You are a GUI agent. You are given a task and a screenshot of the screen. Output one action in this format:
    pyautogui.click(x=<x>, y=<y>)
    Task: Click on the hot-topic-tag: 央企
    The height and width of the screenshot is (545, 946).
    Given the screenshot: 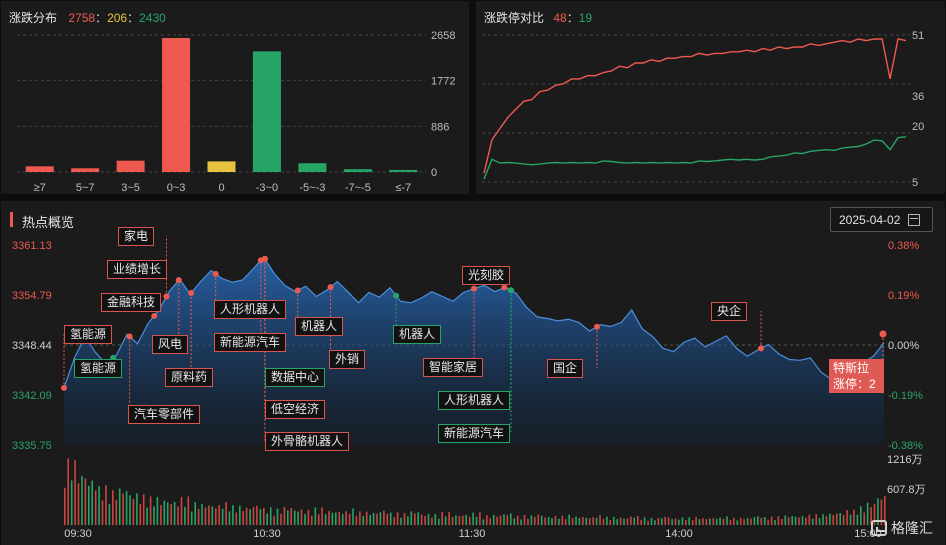 What is the action you would take?
    pyautogui.click(x=729, y=311)
    